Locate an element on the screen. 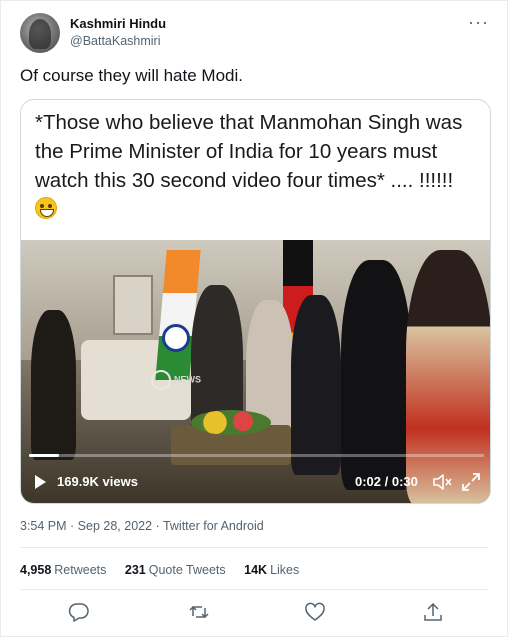 The height and width of the screenshot is (637, 508). stat-likes: 14K Likes is located at coordinates (271, 570).